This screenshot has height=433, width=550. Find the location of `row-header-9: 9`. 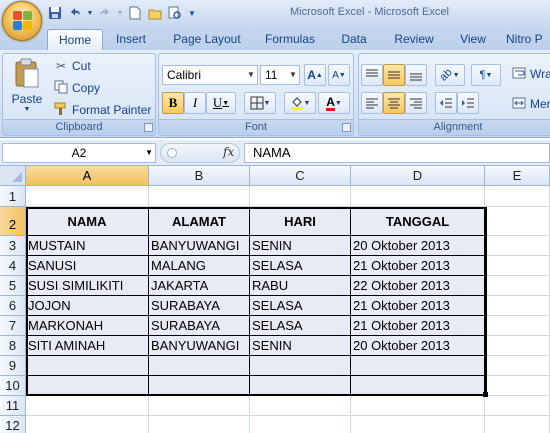

row-header-9: 9 is located at coordinates (13, 366).